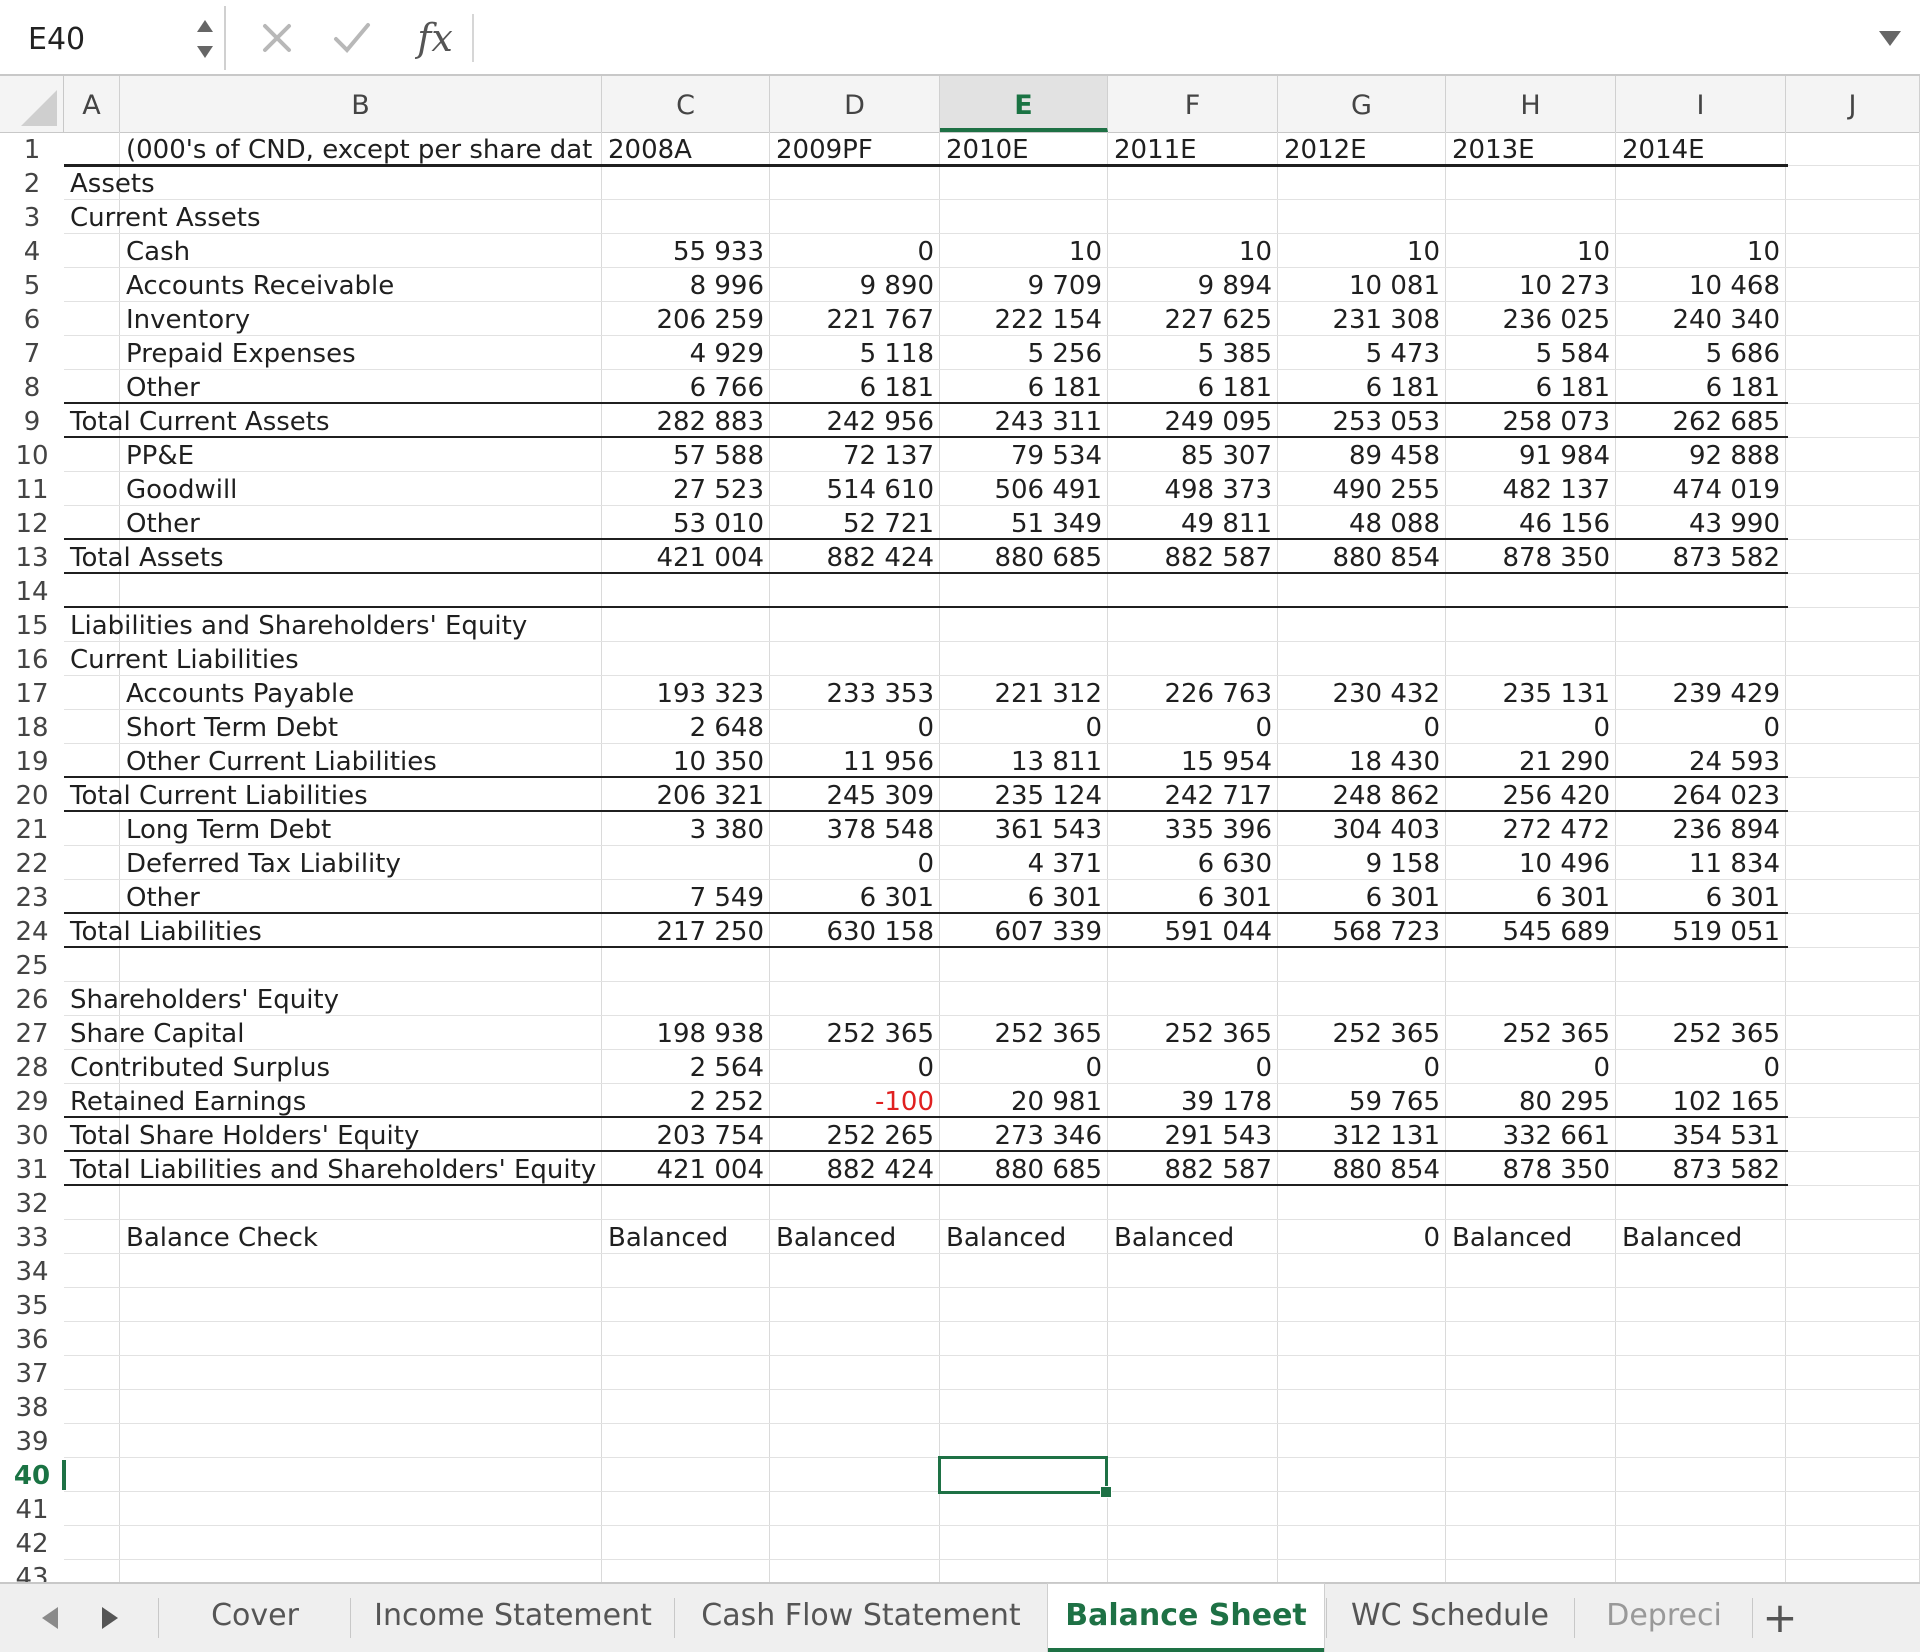 The width and height of the screenshot is (1920, 1652). I want to click on cell-f23: 6 301, so click(1193, 897).